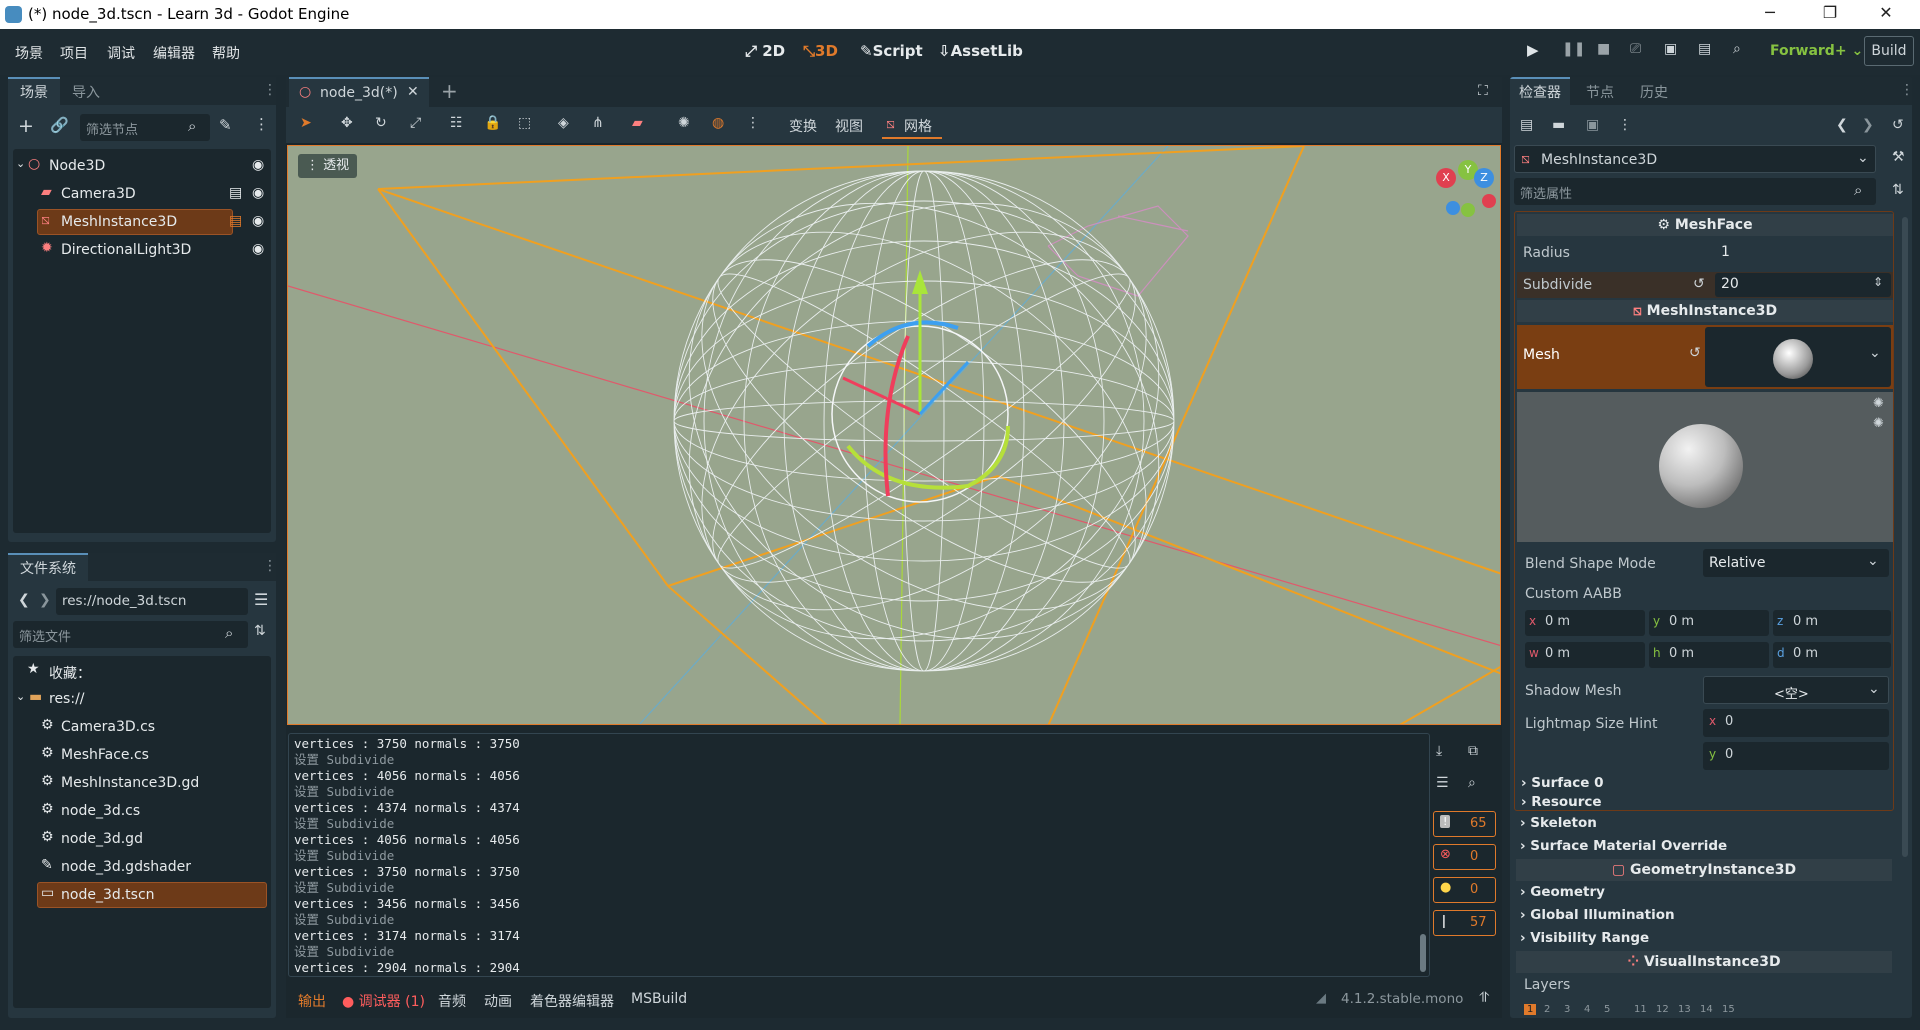 This screenshot has height=1030, width=1920. I want to click on spinner-icon: ⇕, so click(1878, 282).